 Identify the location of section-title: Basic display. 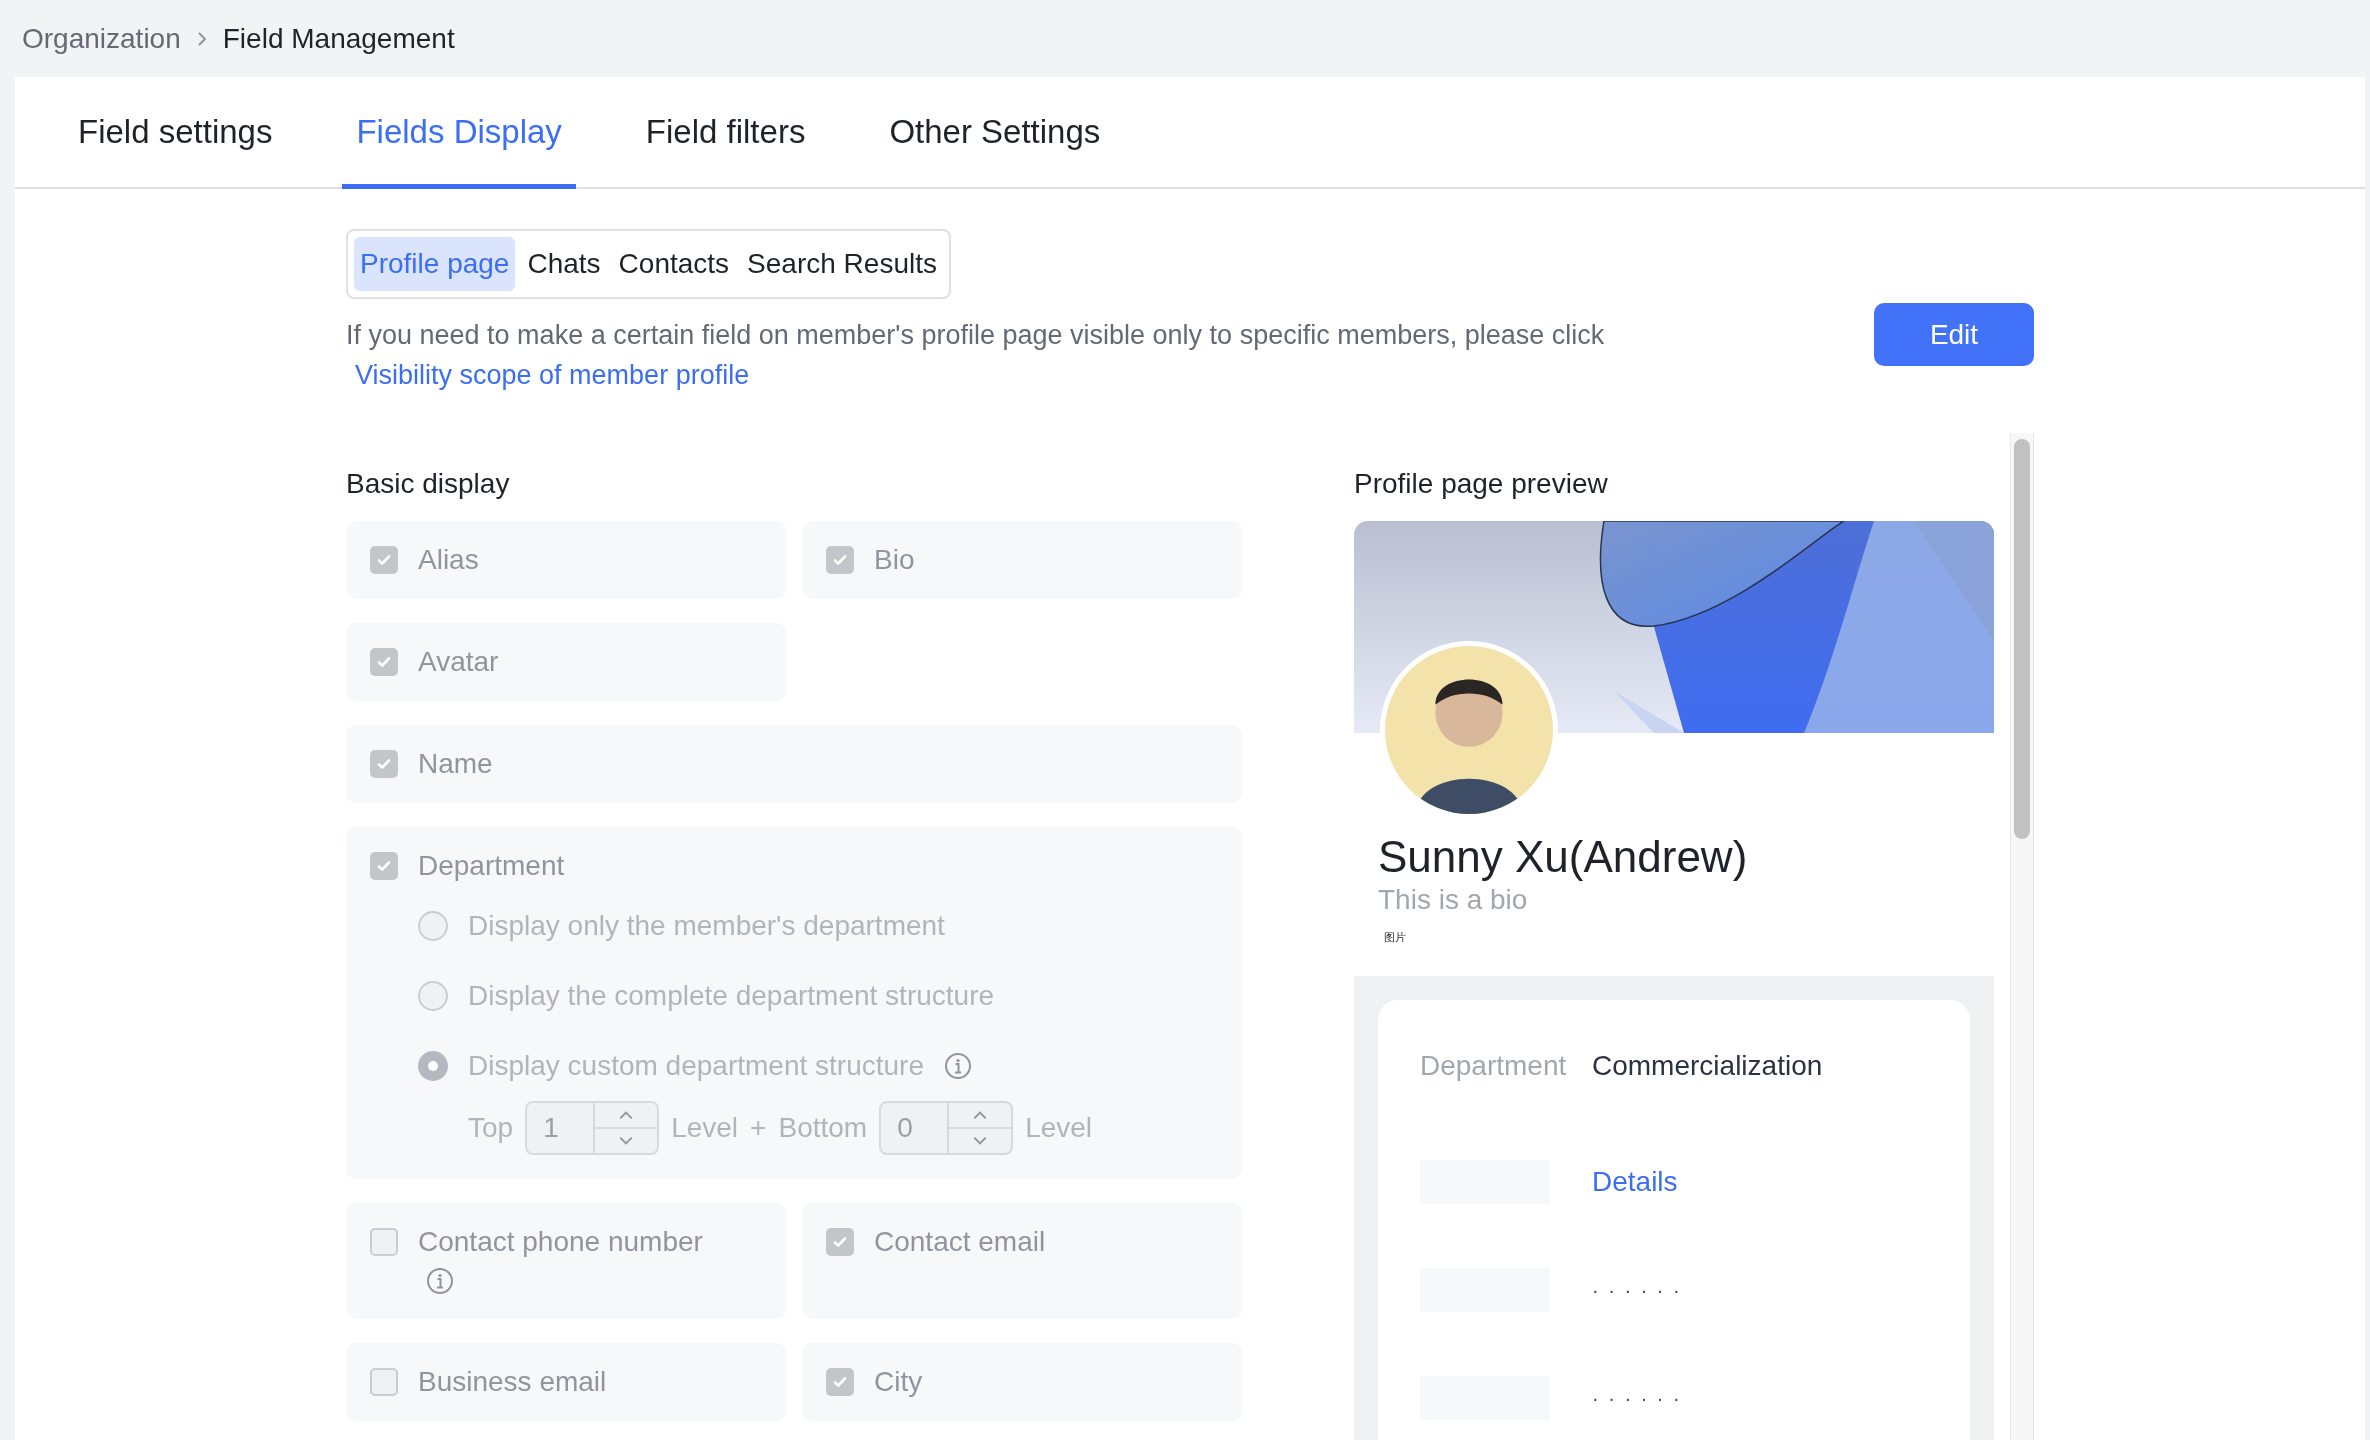
(428, 484).